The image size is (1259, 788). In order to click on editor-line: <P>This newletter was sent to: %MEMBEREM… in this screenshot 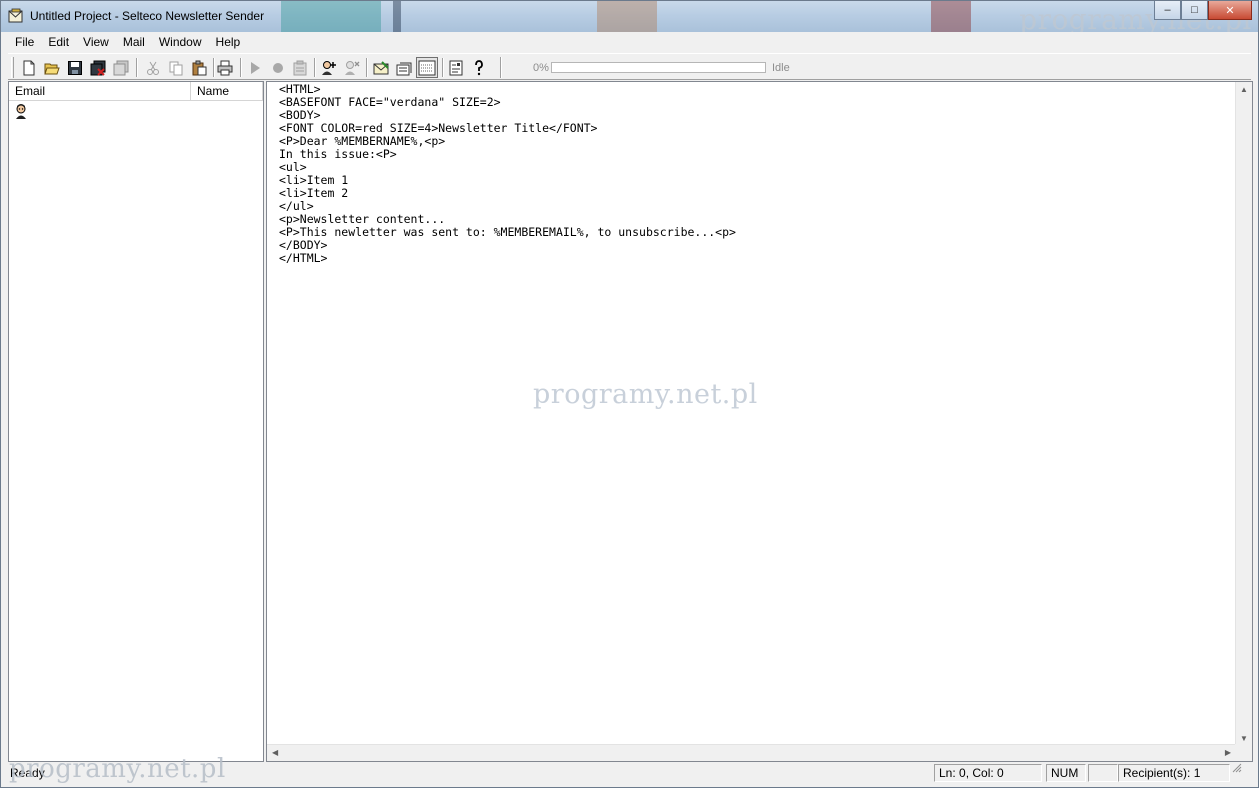, I will do `click(507, 232)`.